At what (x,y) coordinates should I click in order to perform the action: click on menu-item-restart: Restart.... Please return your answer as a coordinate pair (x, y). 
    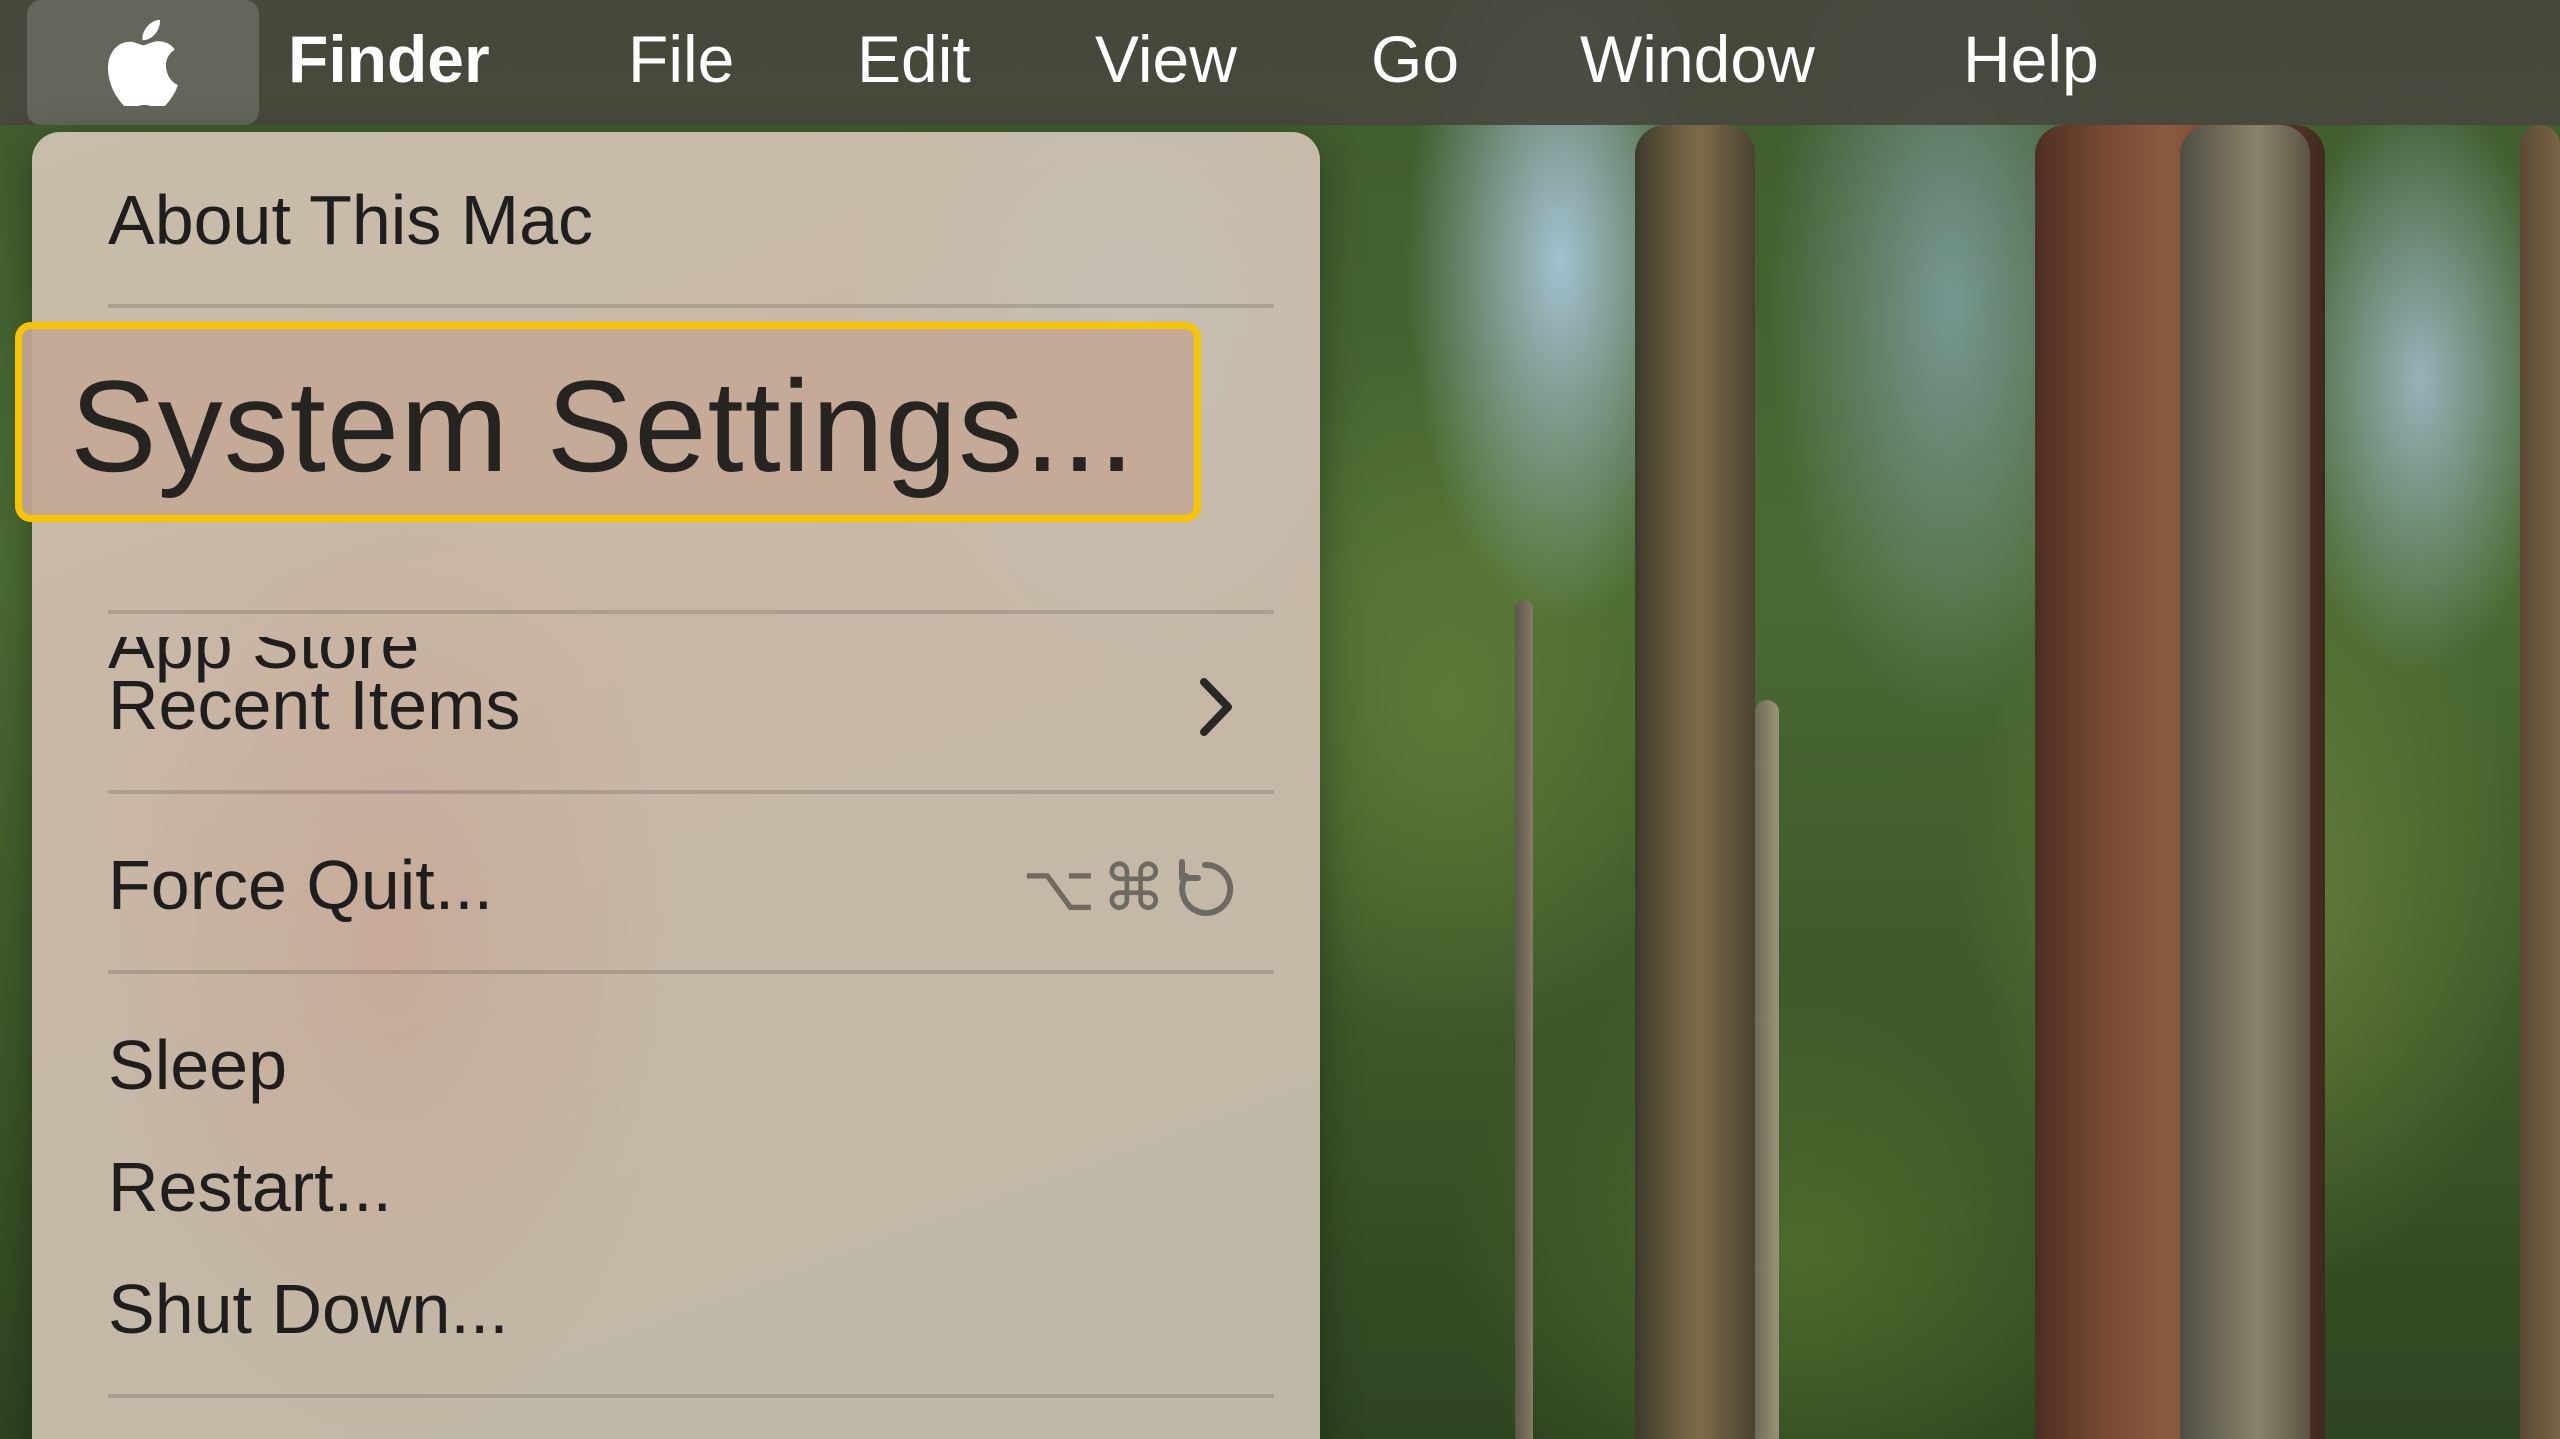
    Looking at the image, I should click on (250, 1187).